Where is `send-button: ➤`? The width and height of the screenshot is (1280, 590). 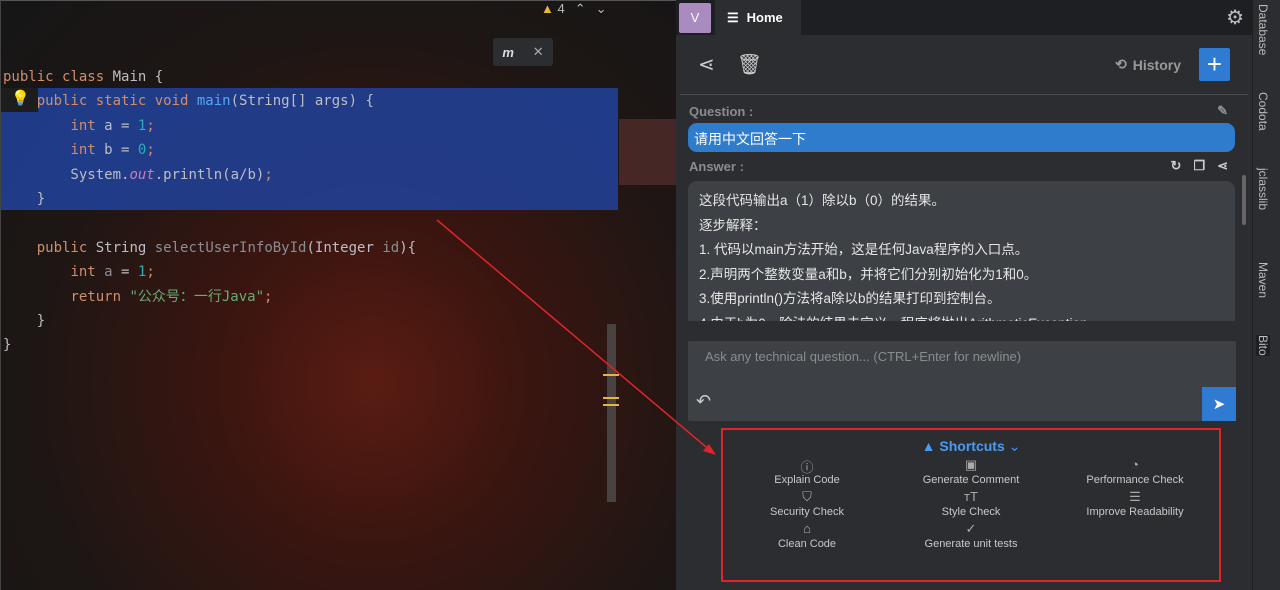
send-button: ➤ is located at coordinates (1219, 404).